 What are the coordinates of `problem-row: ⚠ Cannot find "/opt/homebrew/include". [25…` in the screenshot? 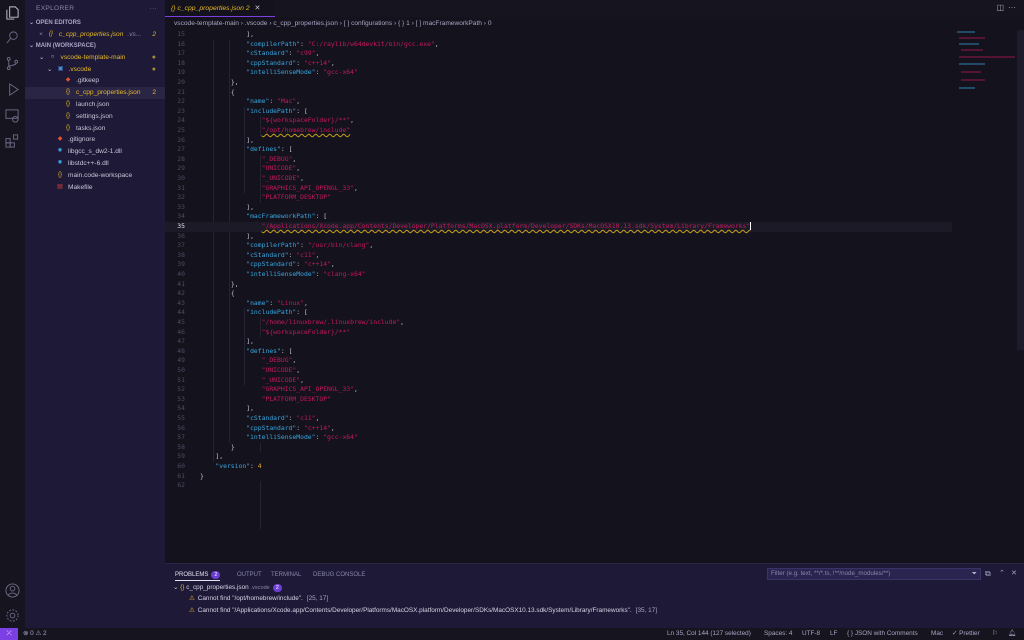 It's located at (258, 598).